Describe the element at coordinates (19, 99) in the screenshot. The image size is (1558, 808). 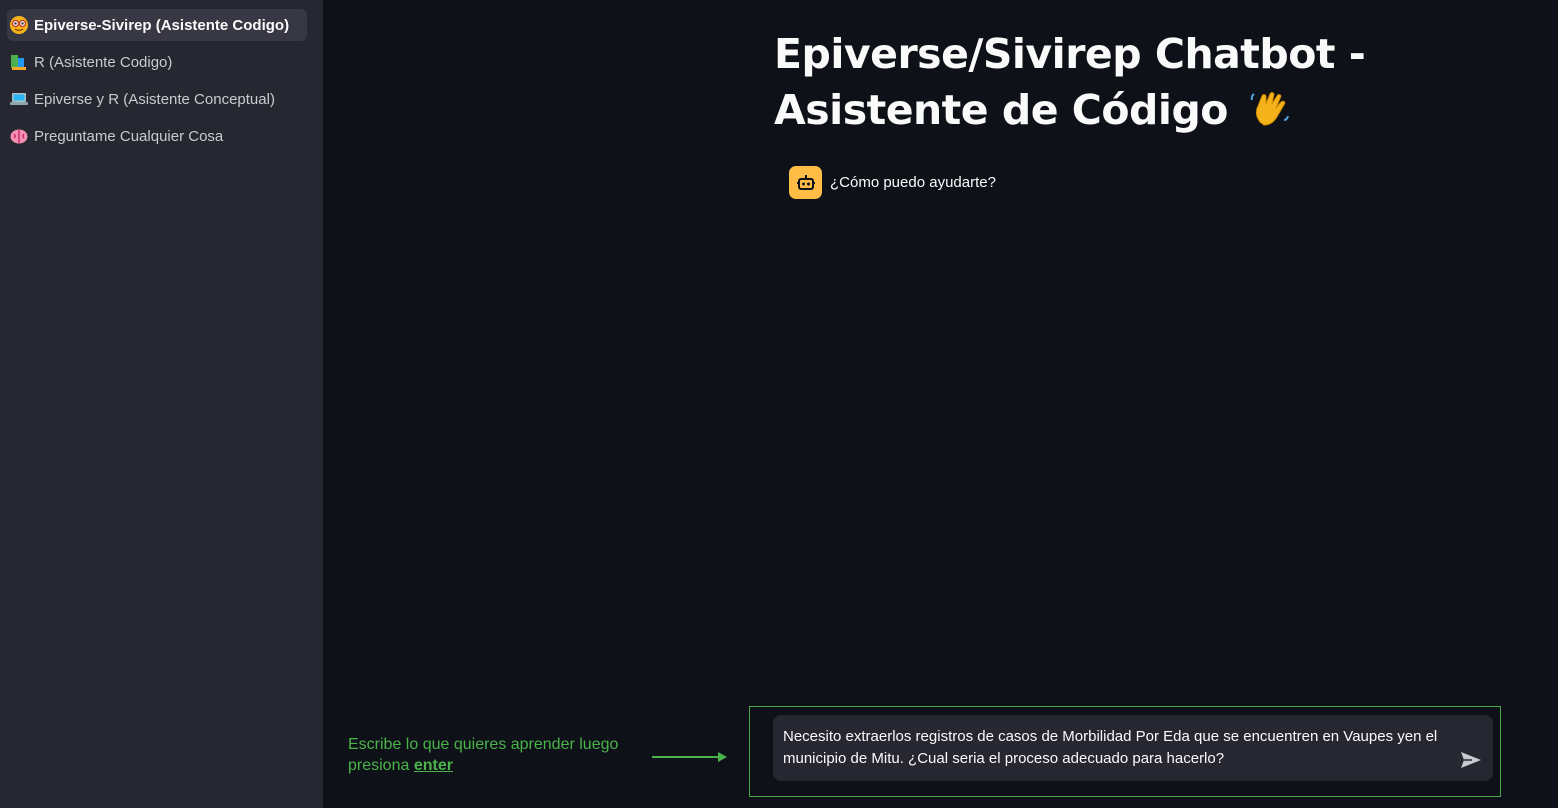
I see `laptop-icon` at that location.